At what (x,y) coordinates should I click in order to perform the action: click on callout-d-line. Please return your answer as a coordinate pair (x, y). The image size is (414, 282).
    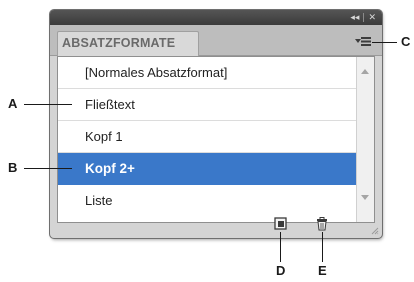
    Looking at the image, I should click on (280, 247).